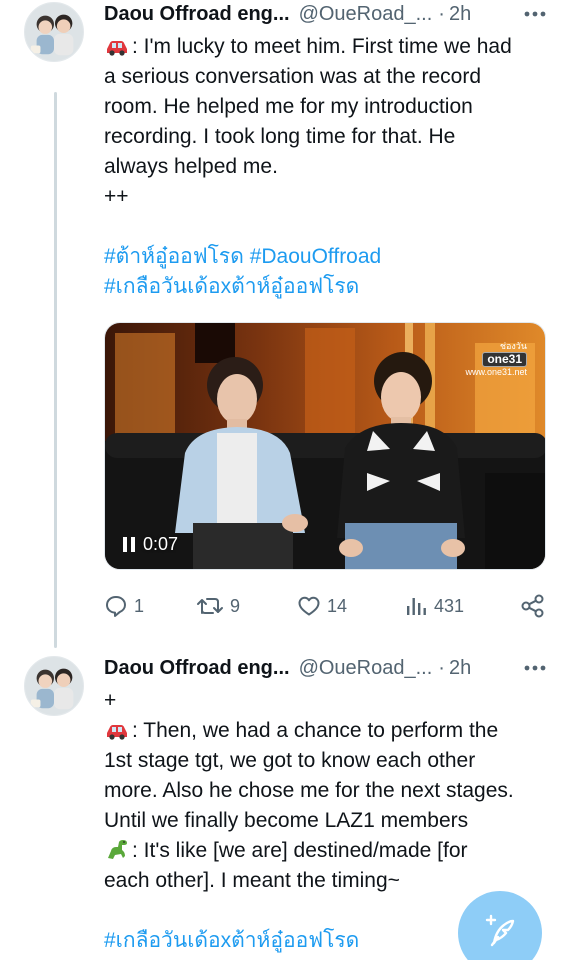 This screenshot has width=573, height=960. What do you see at coordinates (116, 196) in the screenshot?
I see `tweet-text-line: ++` at bounding box center [116, 196].